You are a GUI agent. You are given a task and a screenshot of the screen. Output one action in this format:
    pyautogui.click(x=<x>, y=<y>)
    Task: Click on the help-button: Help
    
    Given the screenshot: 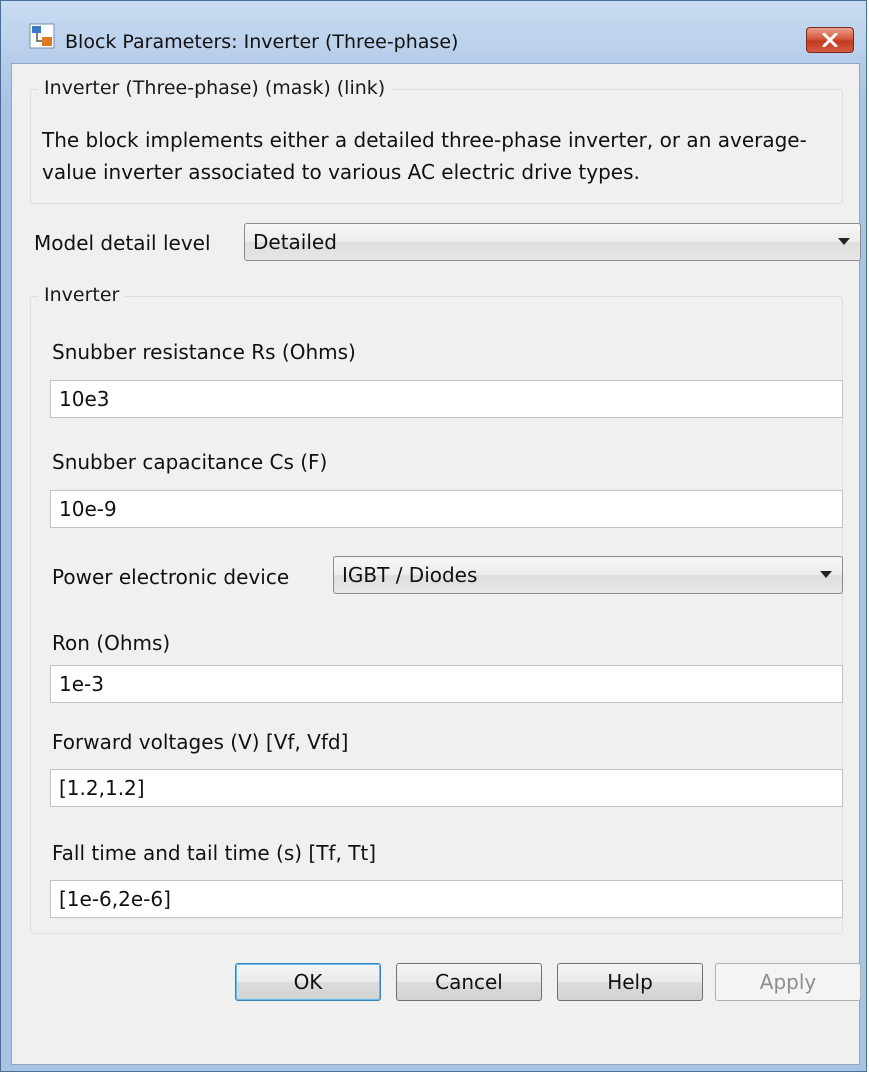 What is the action you would take?
    pyautogui.click(x=630, y=982)
    